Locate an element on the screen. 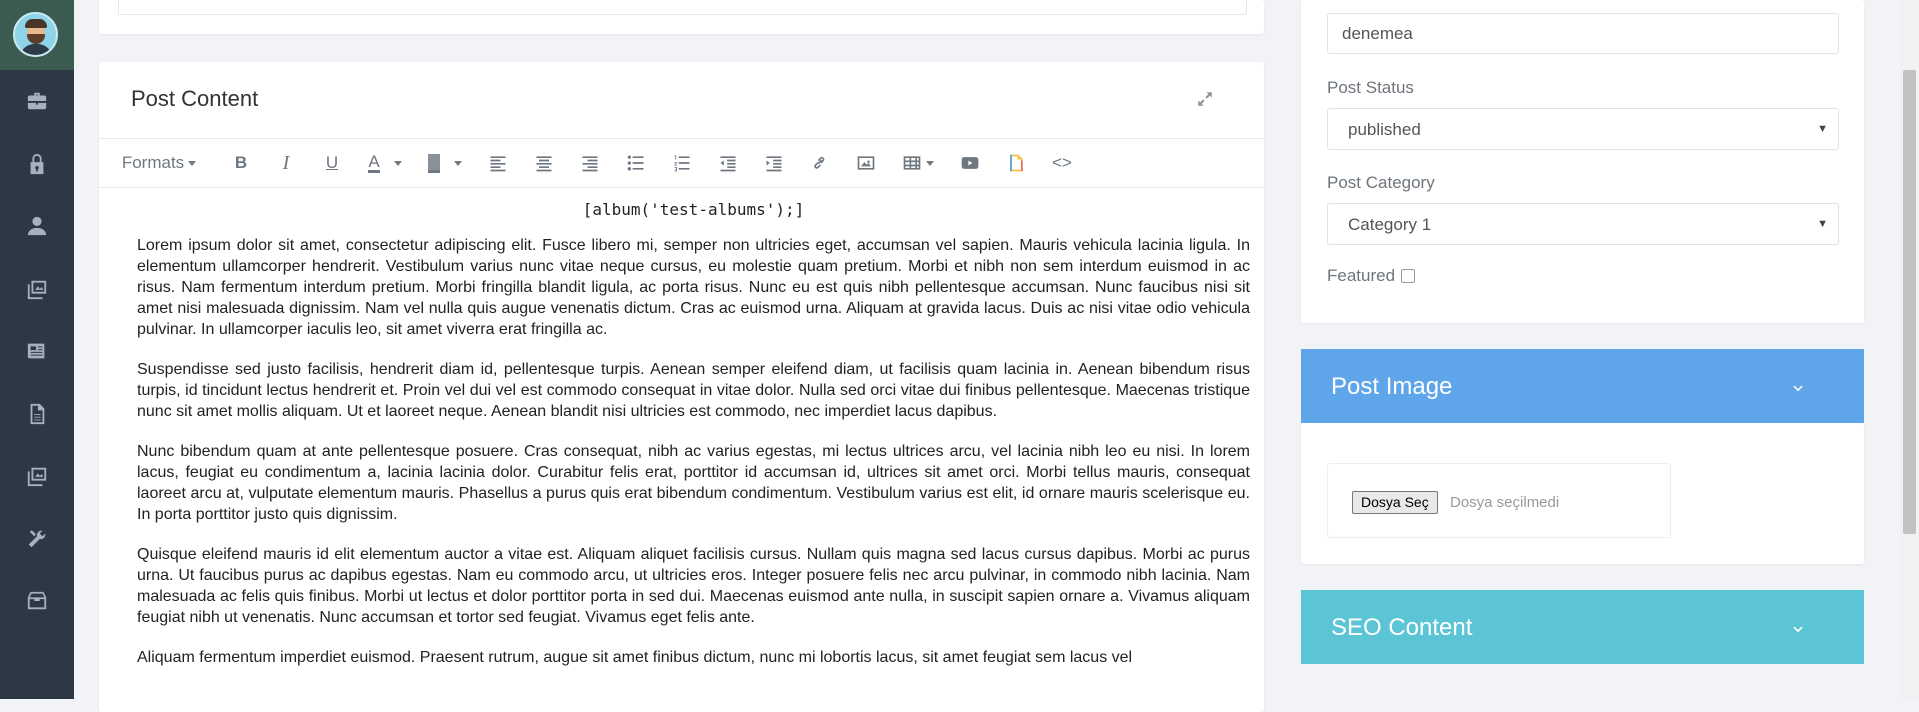 The width and height of the screenshot is (1919, 712). sidebar-item-briefcase is located at coordinates (37, 101).